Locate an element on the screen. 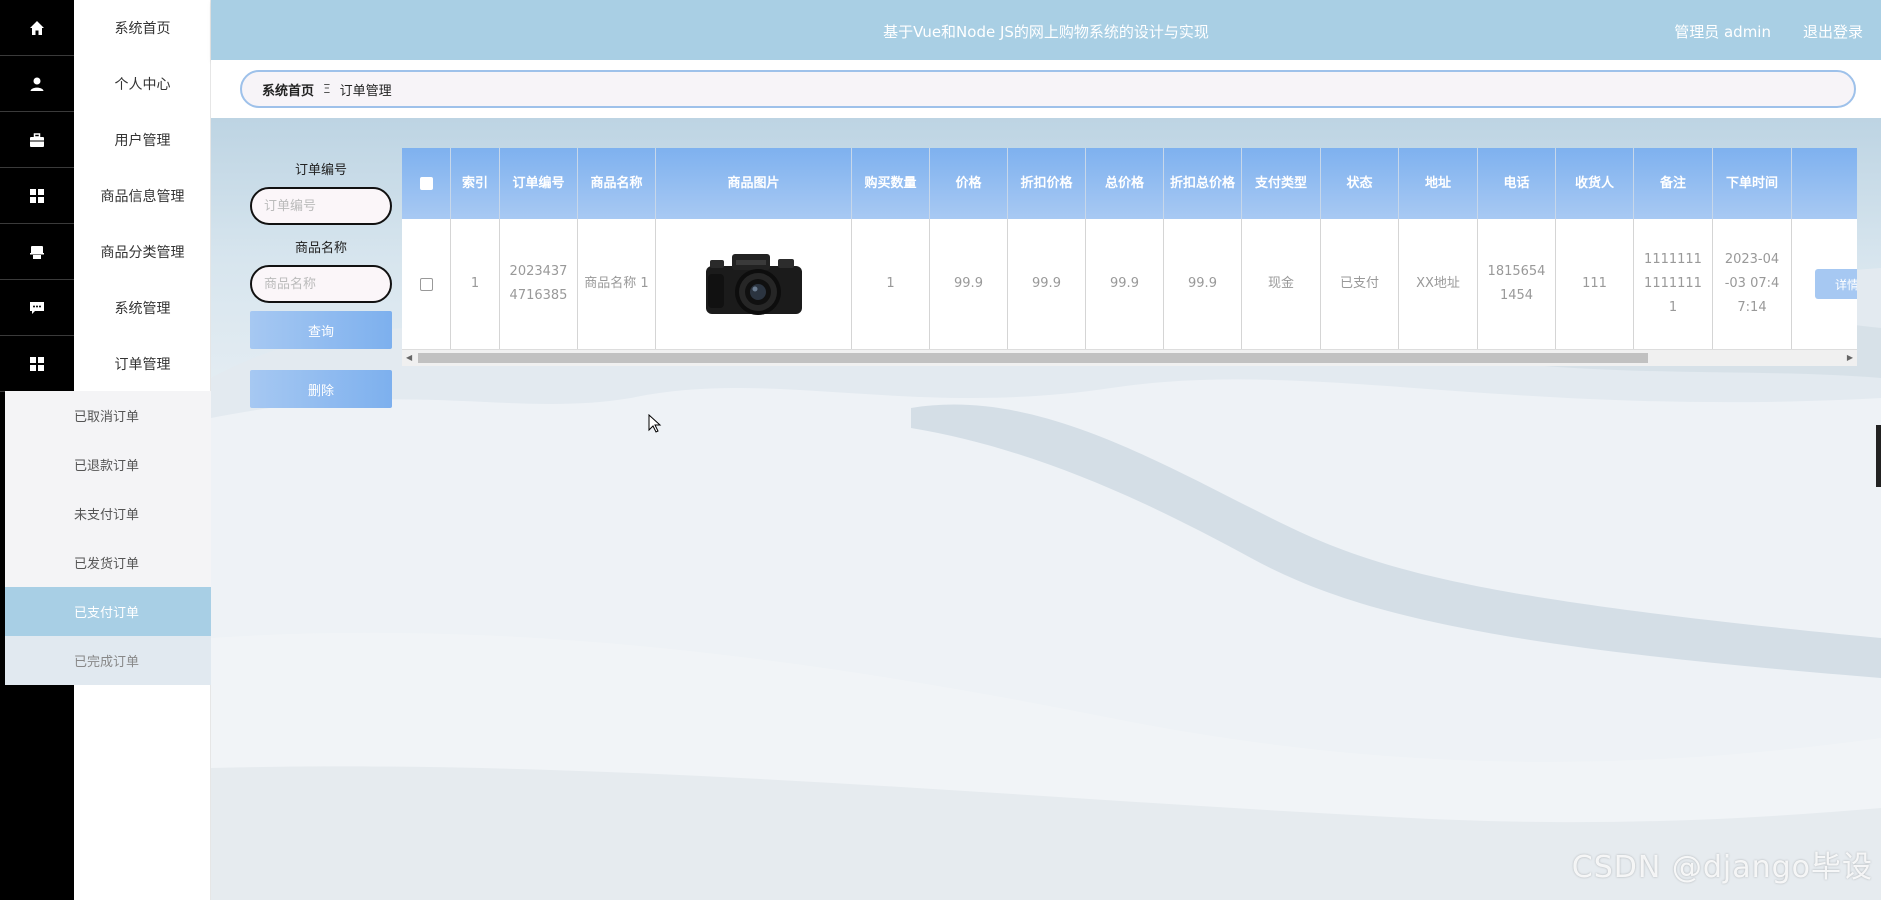 The image size is (1881, 900). cell-discount-price: 99.9 is located at coordinates (1047, 284).